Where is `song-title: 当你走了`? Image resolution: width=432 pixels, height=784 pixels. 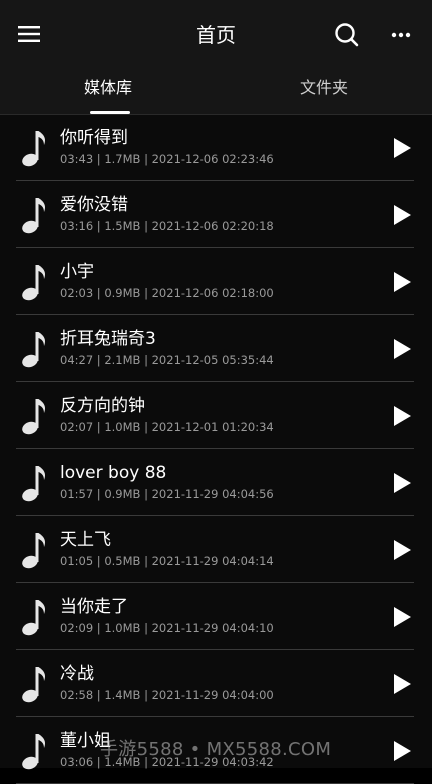 song-title: 当你走了 is located at coordinates (94, 607).